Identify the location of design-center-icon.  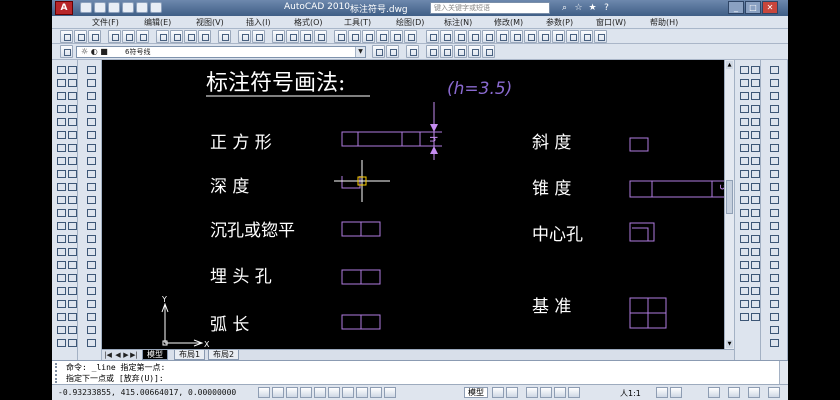
(354, 36).